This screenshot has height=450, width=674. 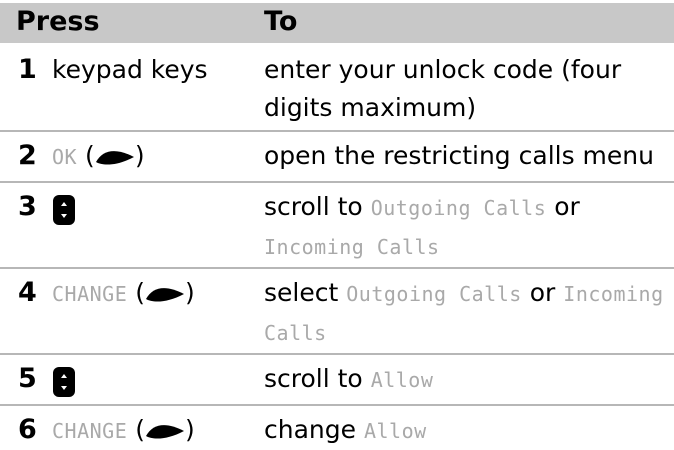 What do you see at coordinates (464, 311) in the screenshot?
I see `action-text: select Outgoing Calls or Incoming Calls` at bounding box center [464, 311].